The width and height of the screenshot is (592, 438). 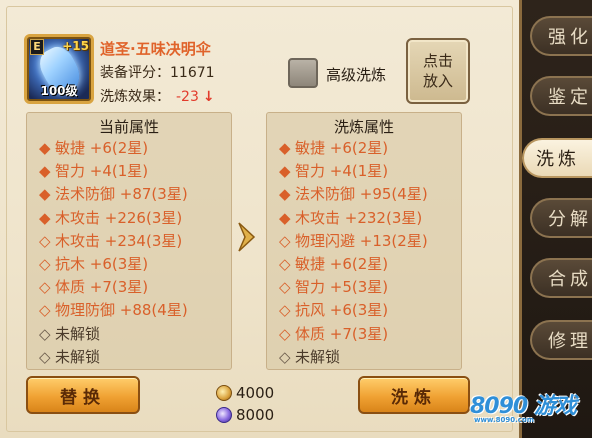 I want to click on down-arrow-icon: ↓, so click(x=208, y=97).